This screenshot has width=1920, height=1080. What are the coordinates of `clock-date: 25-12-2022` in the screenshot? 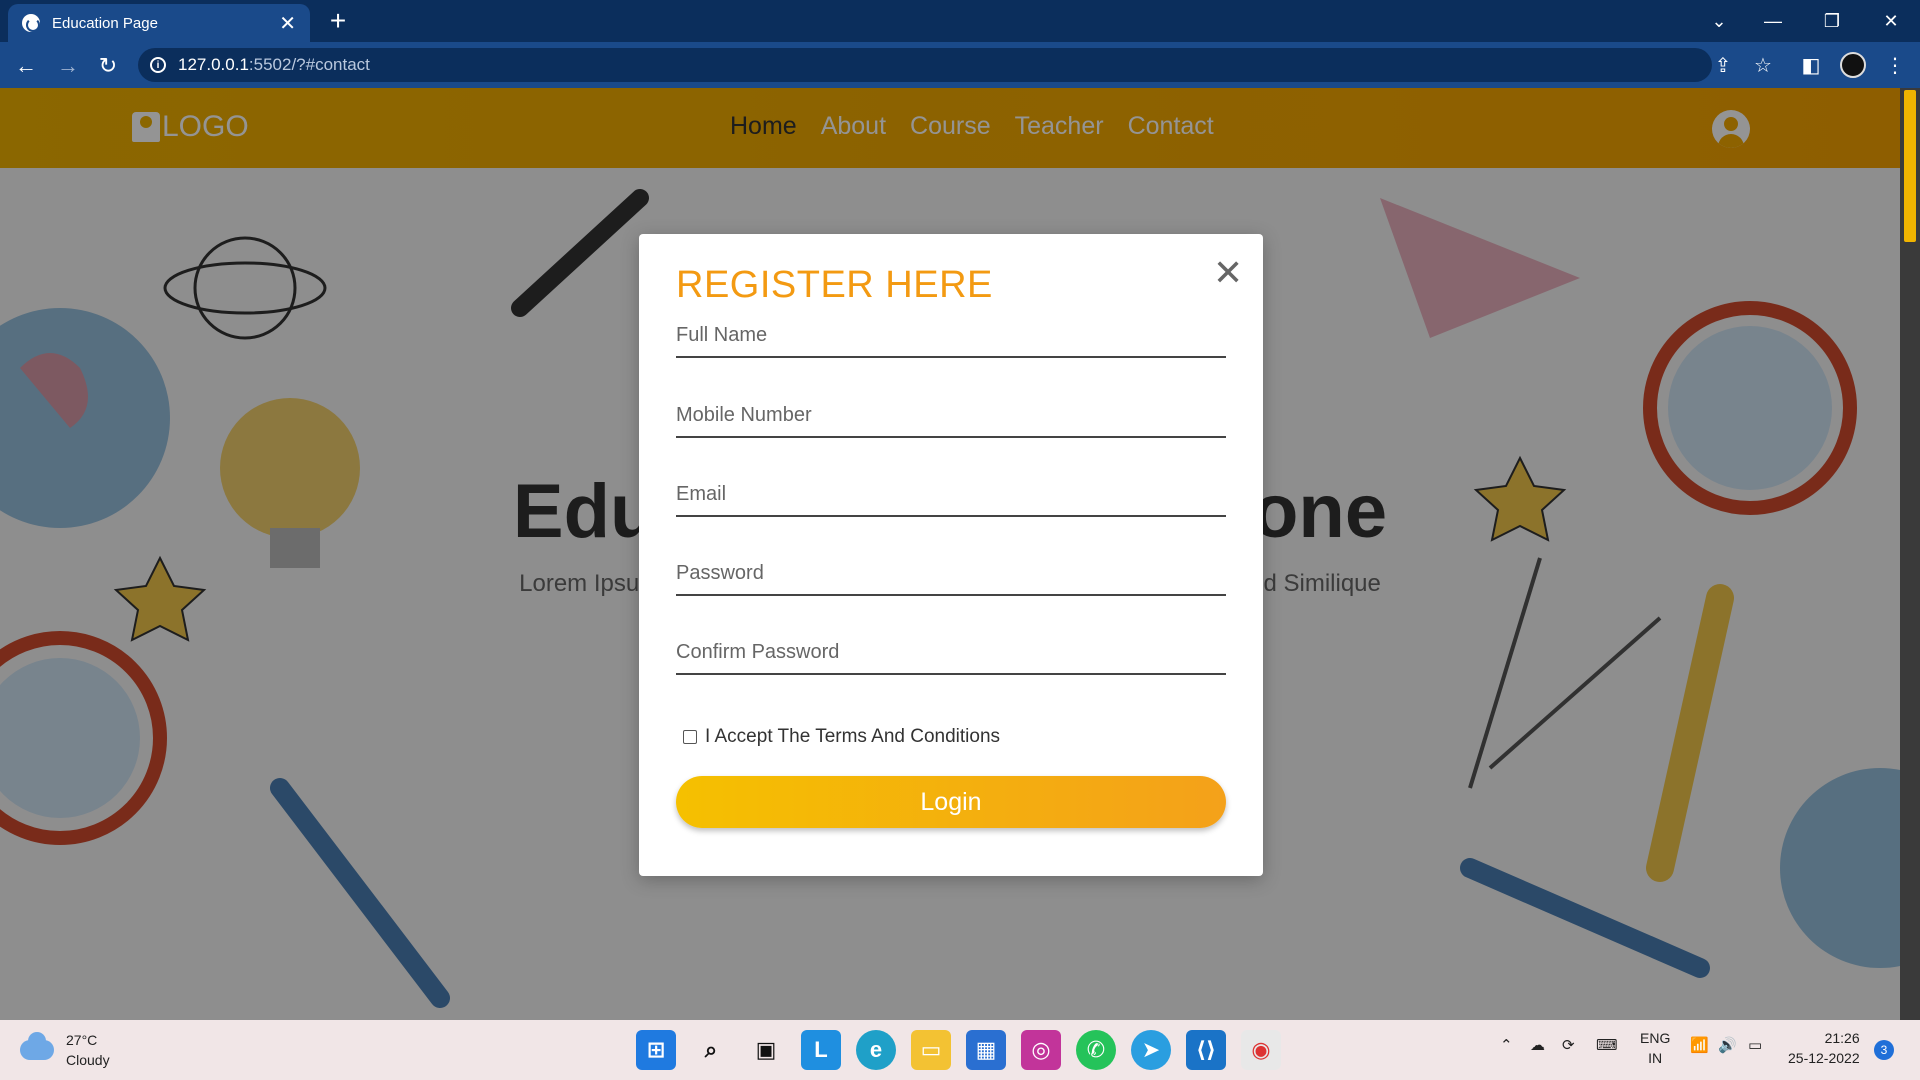 It's located at (1824, 1058).